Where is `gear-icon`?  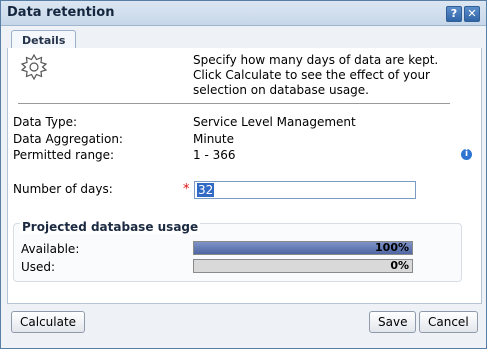 gear-icon is located at coordinates (34, 67).